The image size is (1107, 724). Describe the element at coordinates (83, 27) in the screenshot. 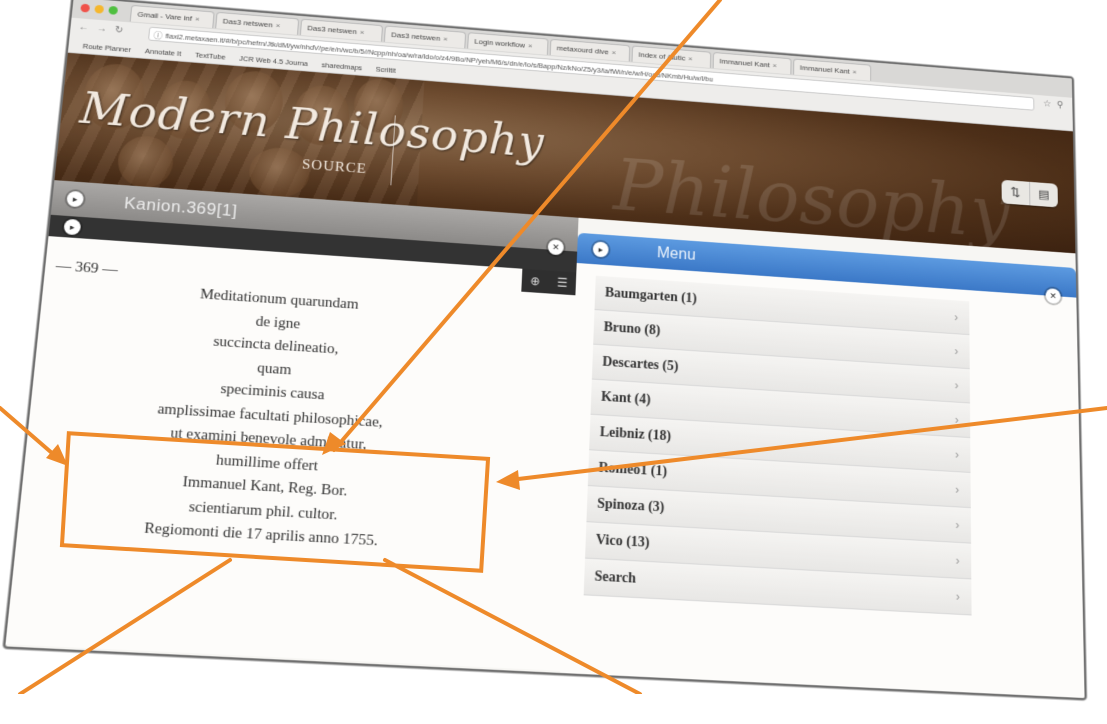

I see `back-icon: ←` at that location.